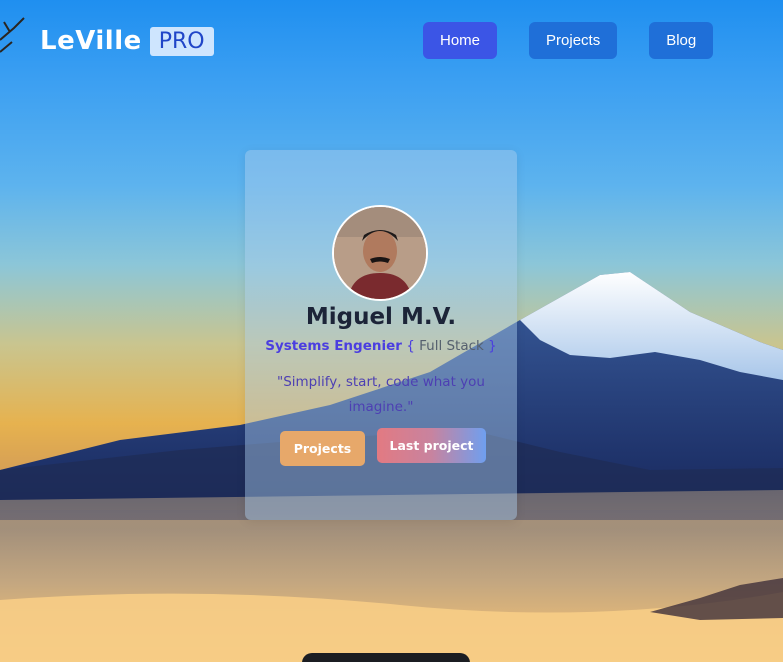 The height and width of the screenshot is (662, 783). Describe the element at coordinates (381, 317) in the screenshot. I see `profile-name: Miguel M.V.` at that location.